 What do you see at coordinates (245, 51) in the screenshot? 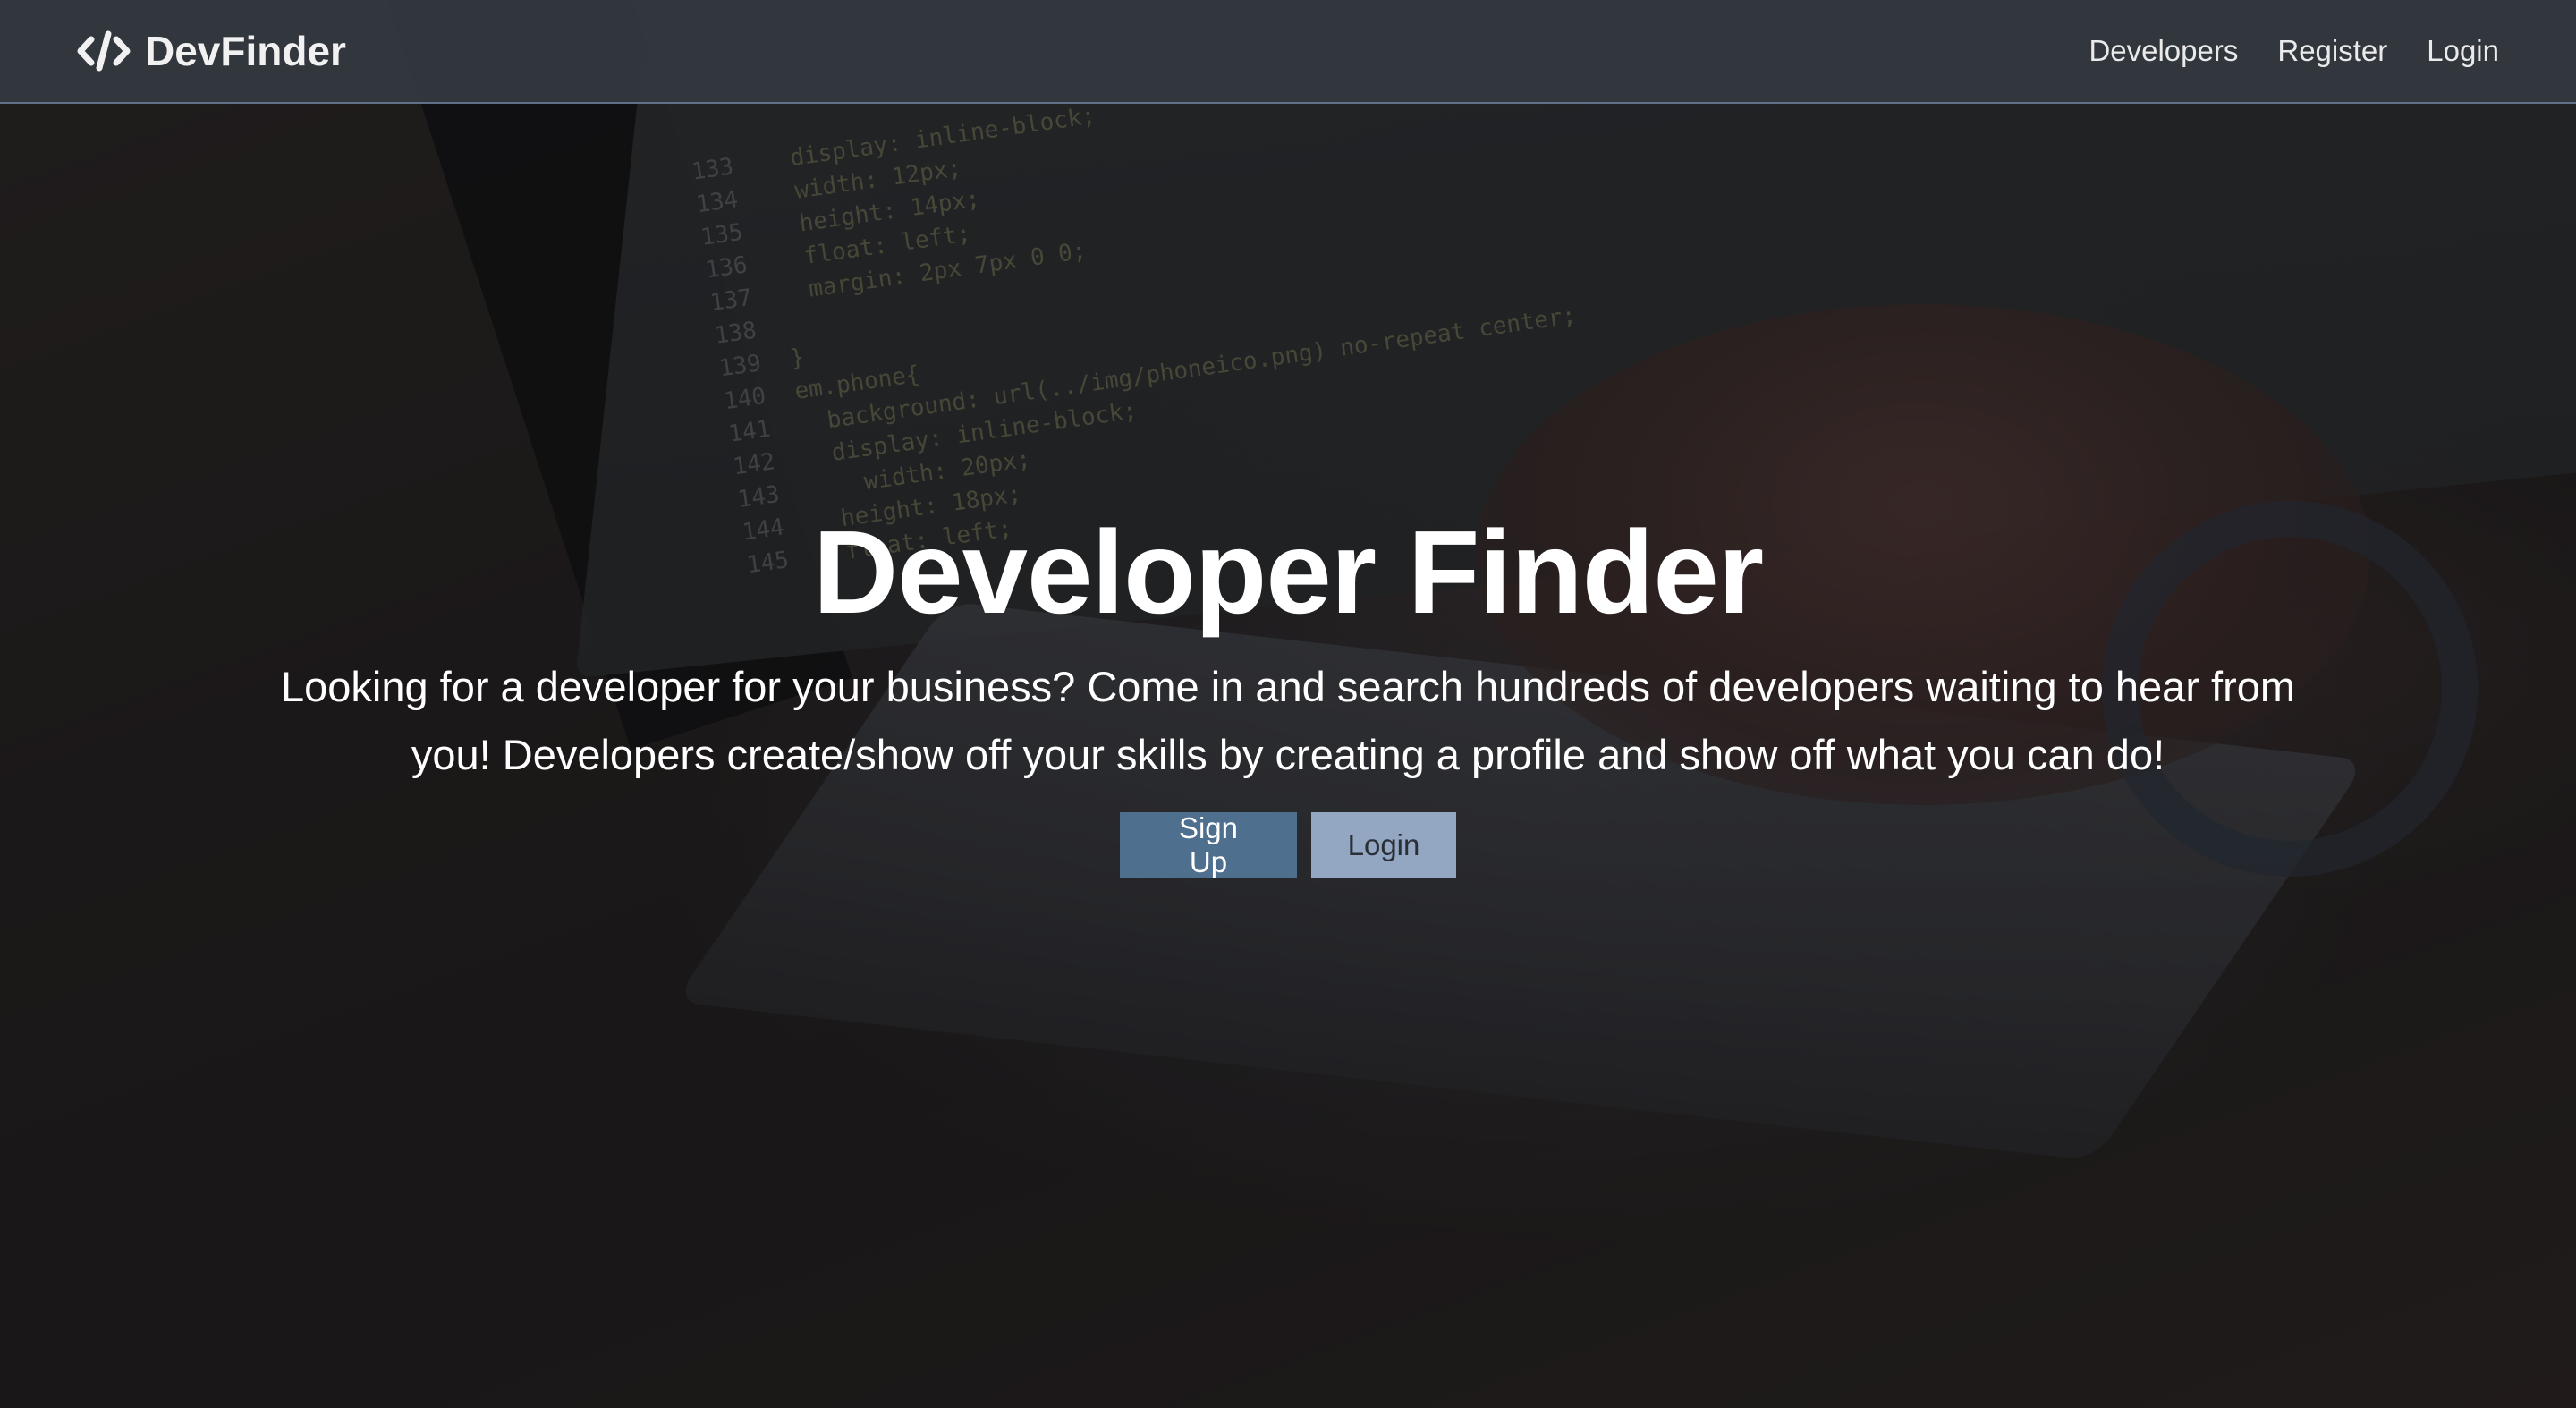
I see `brand-name: DevFinder` at bounding box center [245, 51].